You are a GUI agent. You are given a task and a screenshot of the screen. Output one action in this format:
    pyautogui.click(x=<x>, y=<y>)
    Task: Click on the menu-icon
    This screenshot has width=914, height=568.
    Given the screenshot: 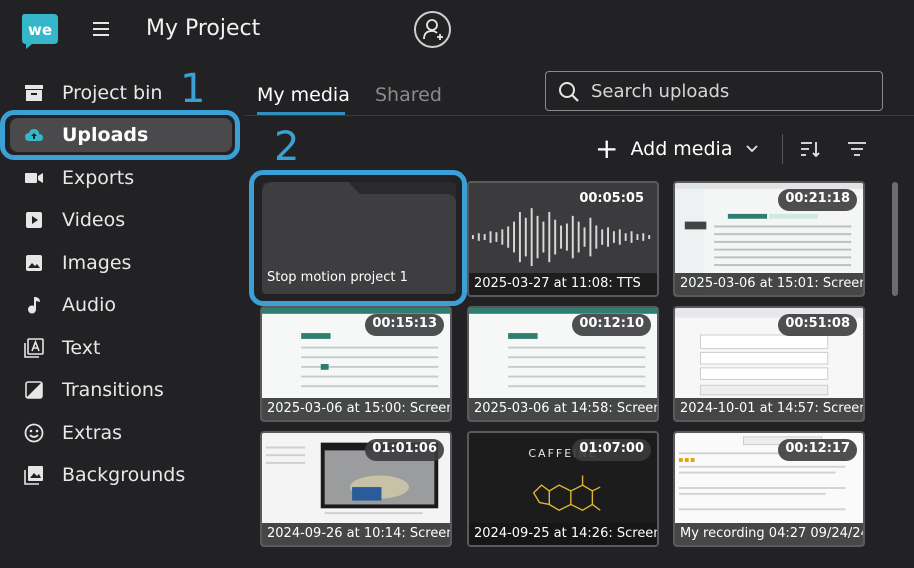 What is the action you would take?
    pyautogui.click(x=102, y=29)
    